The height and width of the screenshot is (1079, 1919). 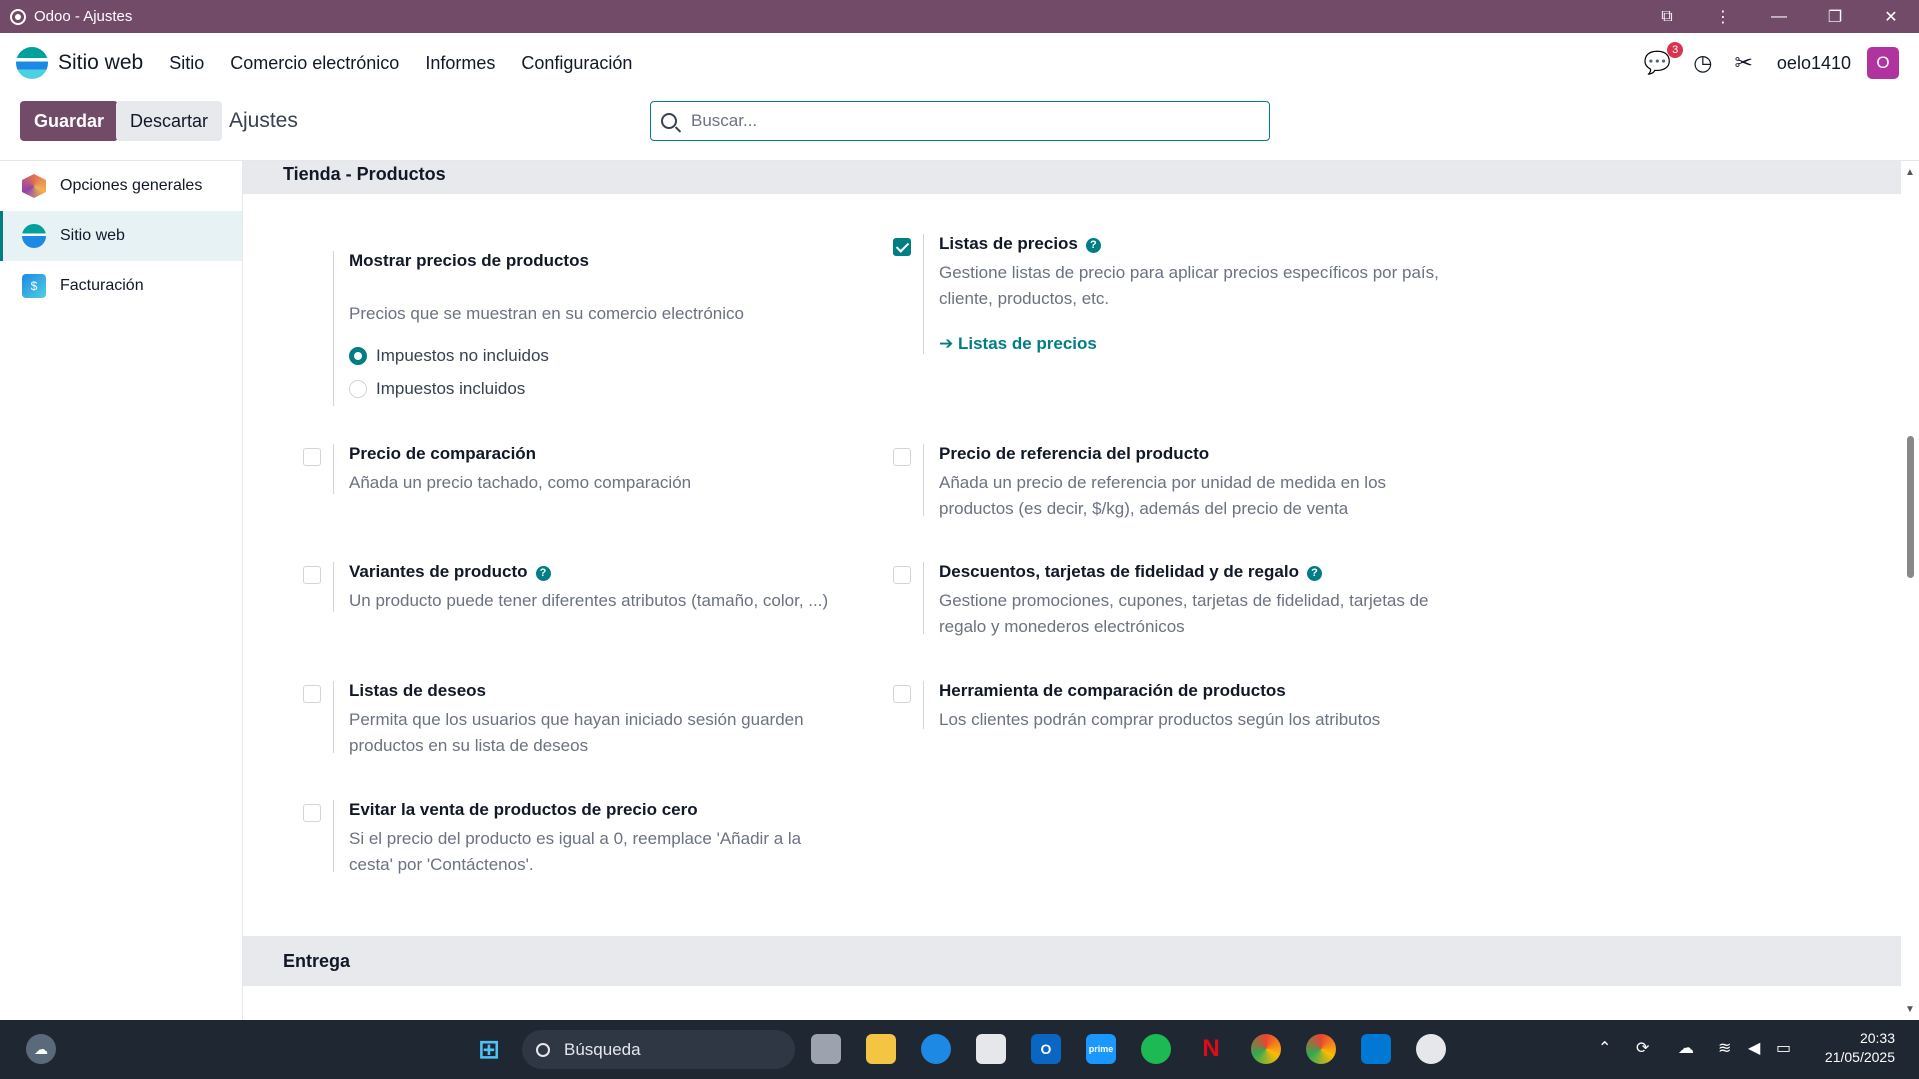 I want to click on wifi-icon: ≋, so click(x=1724, y=1048).